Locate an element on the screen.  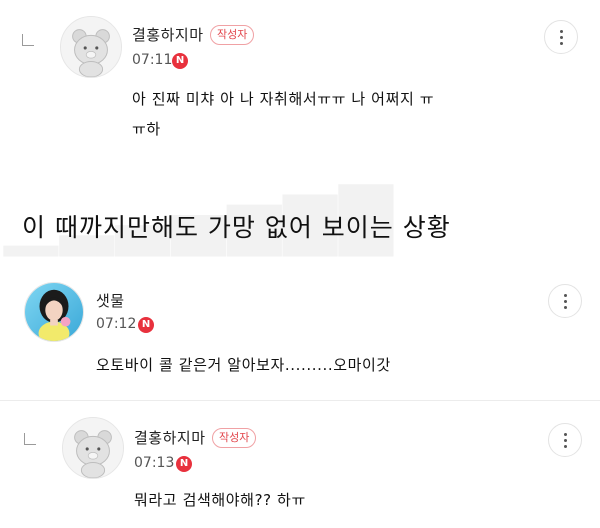
caption-text: 이 때까지만해도 가망 없어 보이는 상황 is located at coordinates (236, 227).